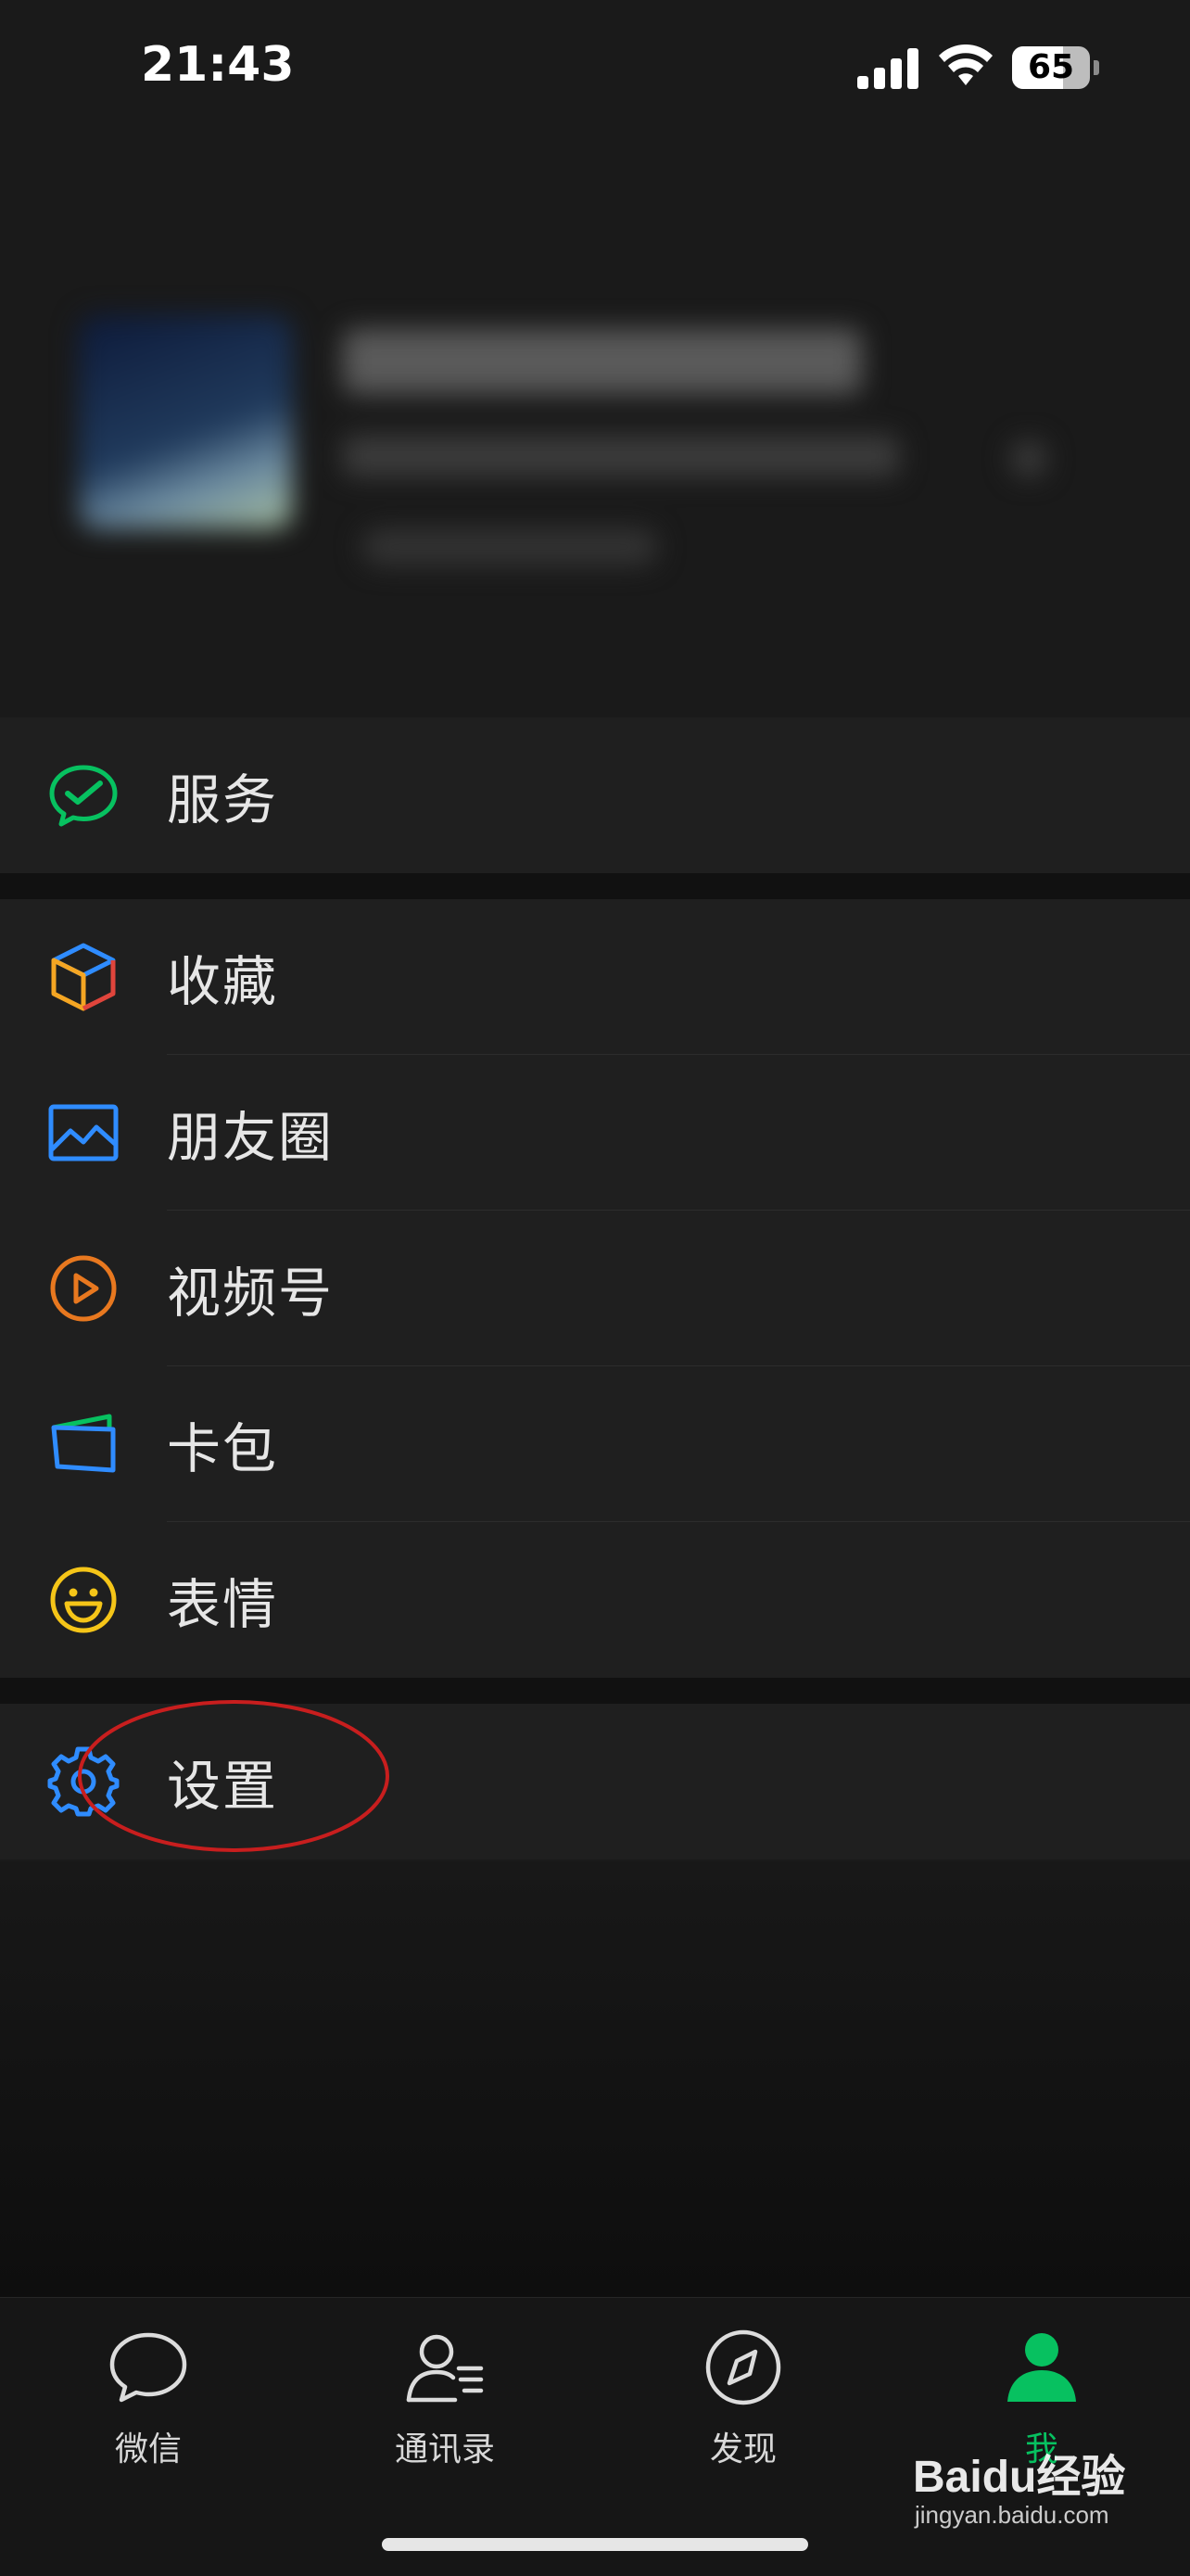  I want to click on profile-name-blurred, so click(602, 361).